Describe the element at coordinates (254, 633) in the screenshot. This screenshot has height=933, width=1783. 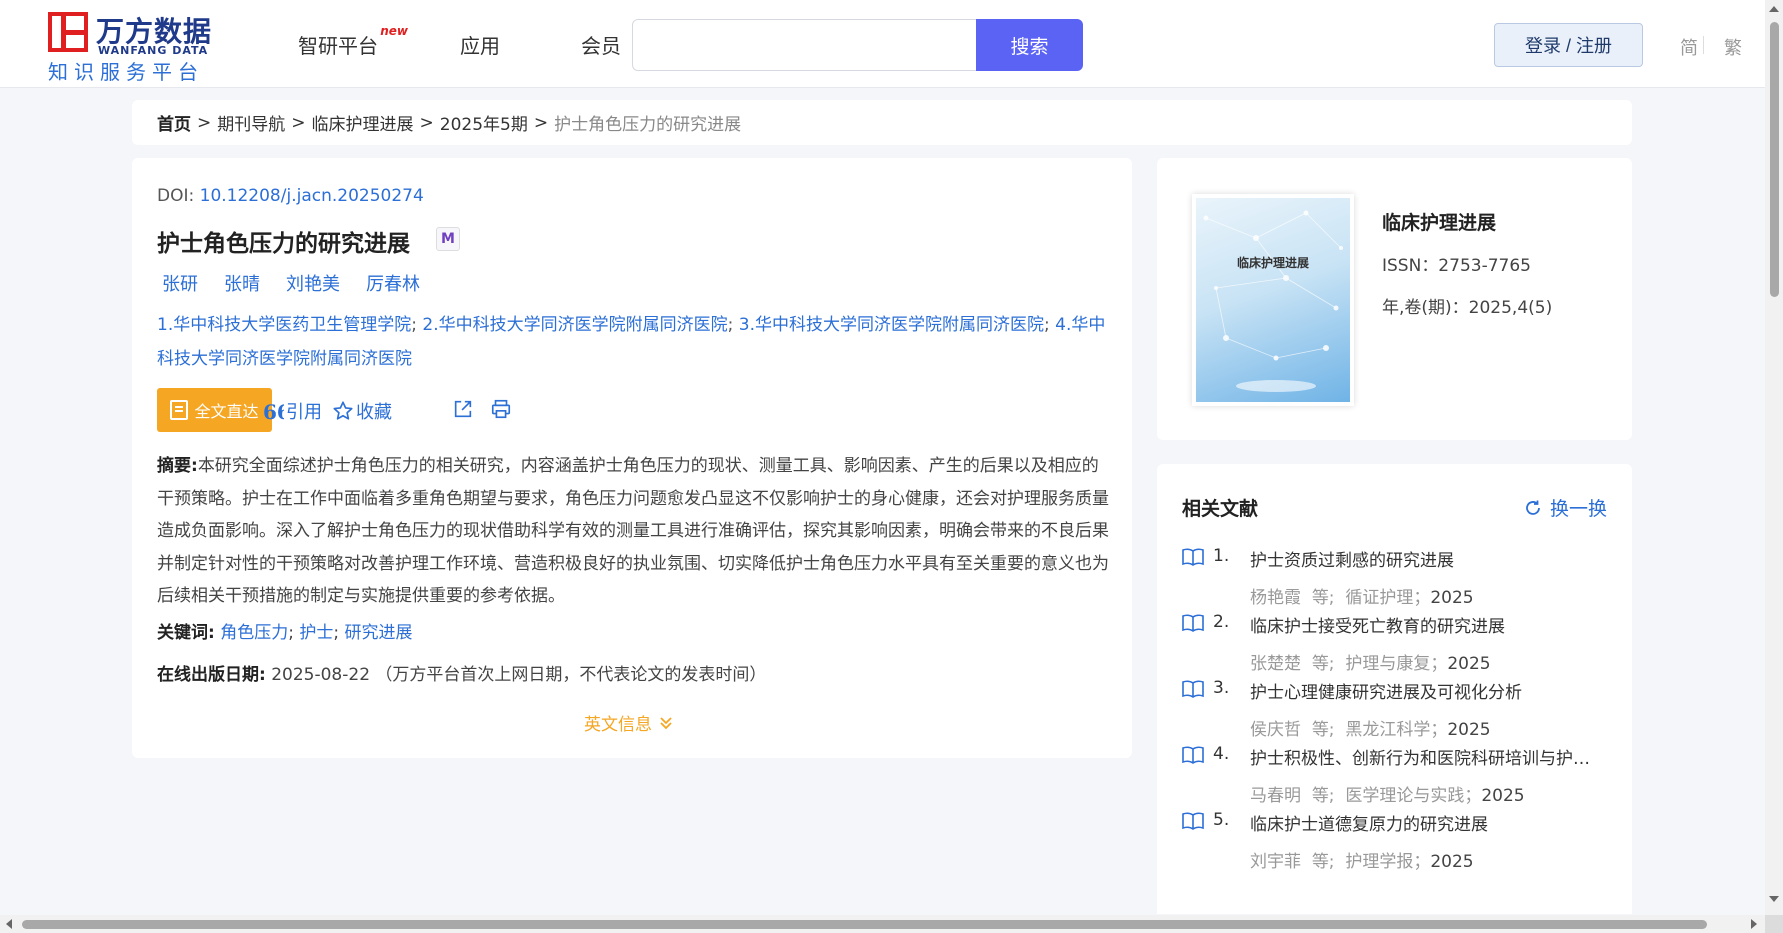
I see `keyword-link: 角色压力` at that location.